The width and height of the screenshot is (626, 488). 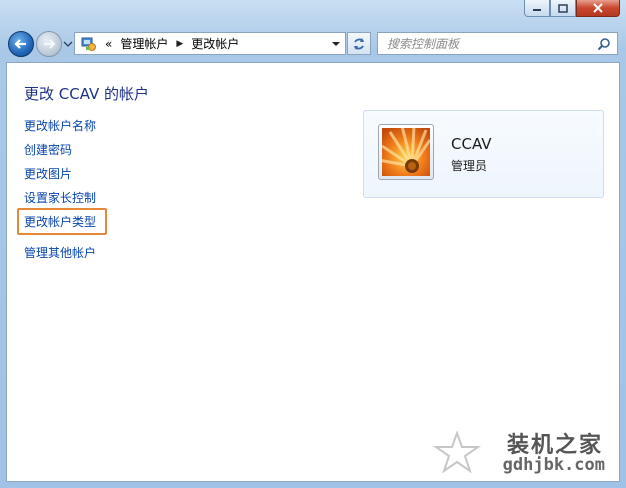 I want to click on address-bar: « 管理帐户 ▶ 更改帐户, so click(x=210, y=43).